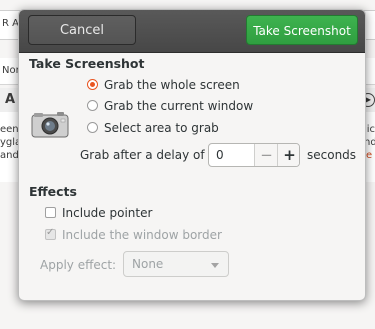 The width and height of the screenshot is (375, 329). I want to click on radio-button-selected, so click(92, 84).